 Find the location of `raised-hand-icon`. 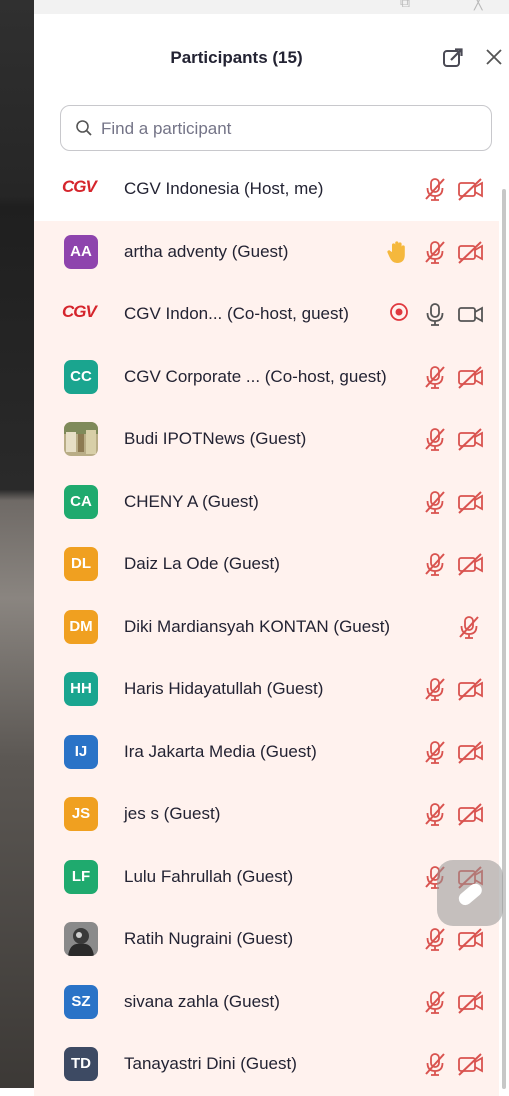

raised-hand-icon is located at coordinates (398, 254).